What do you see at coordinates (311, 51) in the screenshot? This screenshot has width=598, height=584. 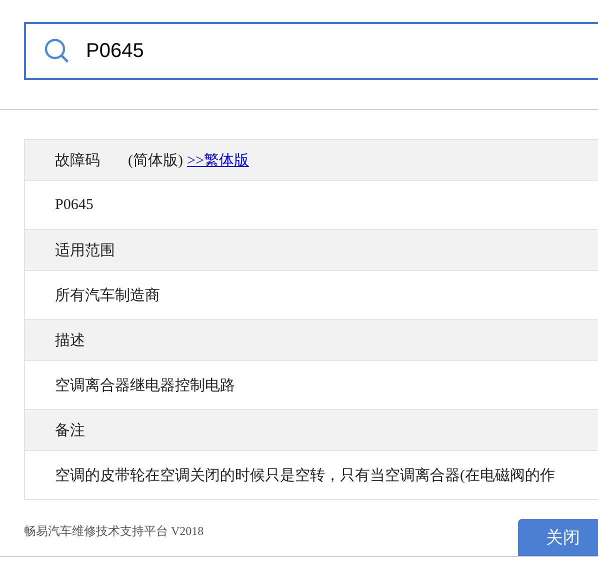 I see `search-field: P0645` at bounding box center [311, 51].